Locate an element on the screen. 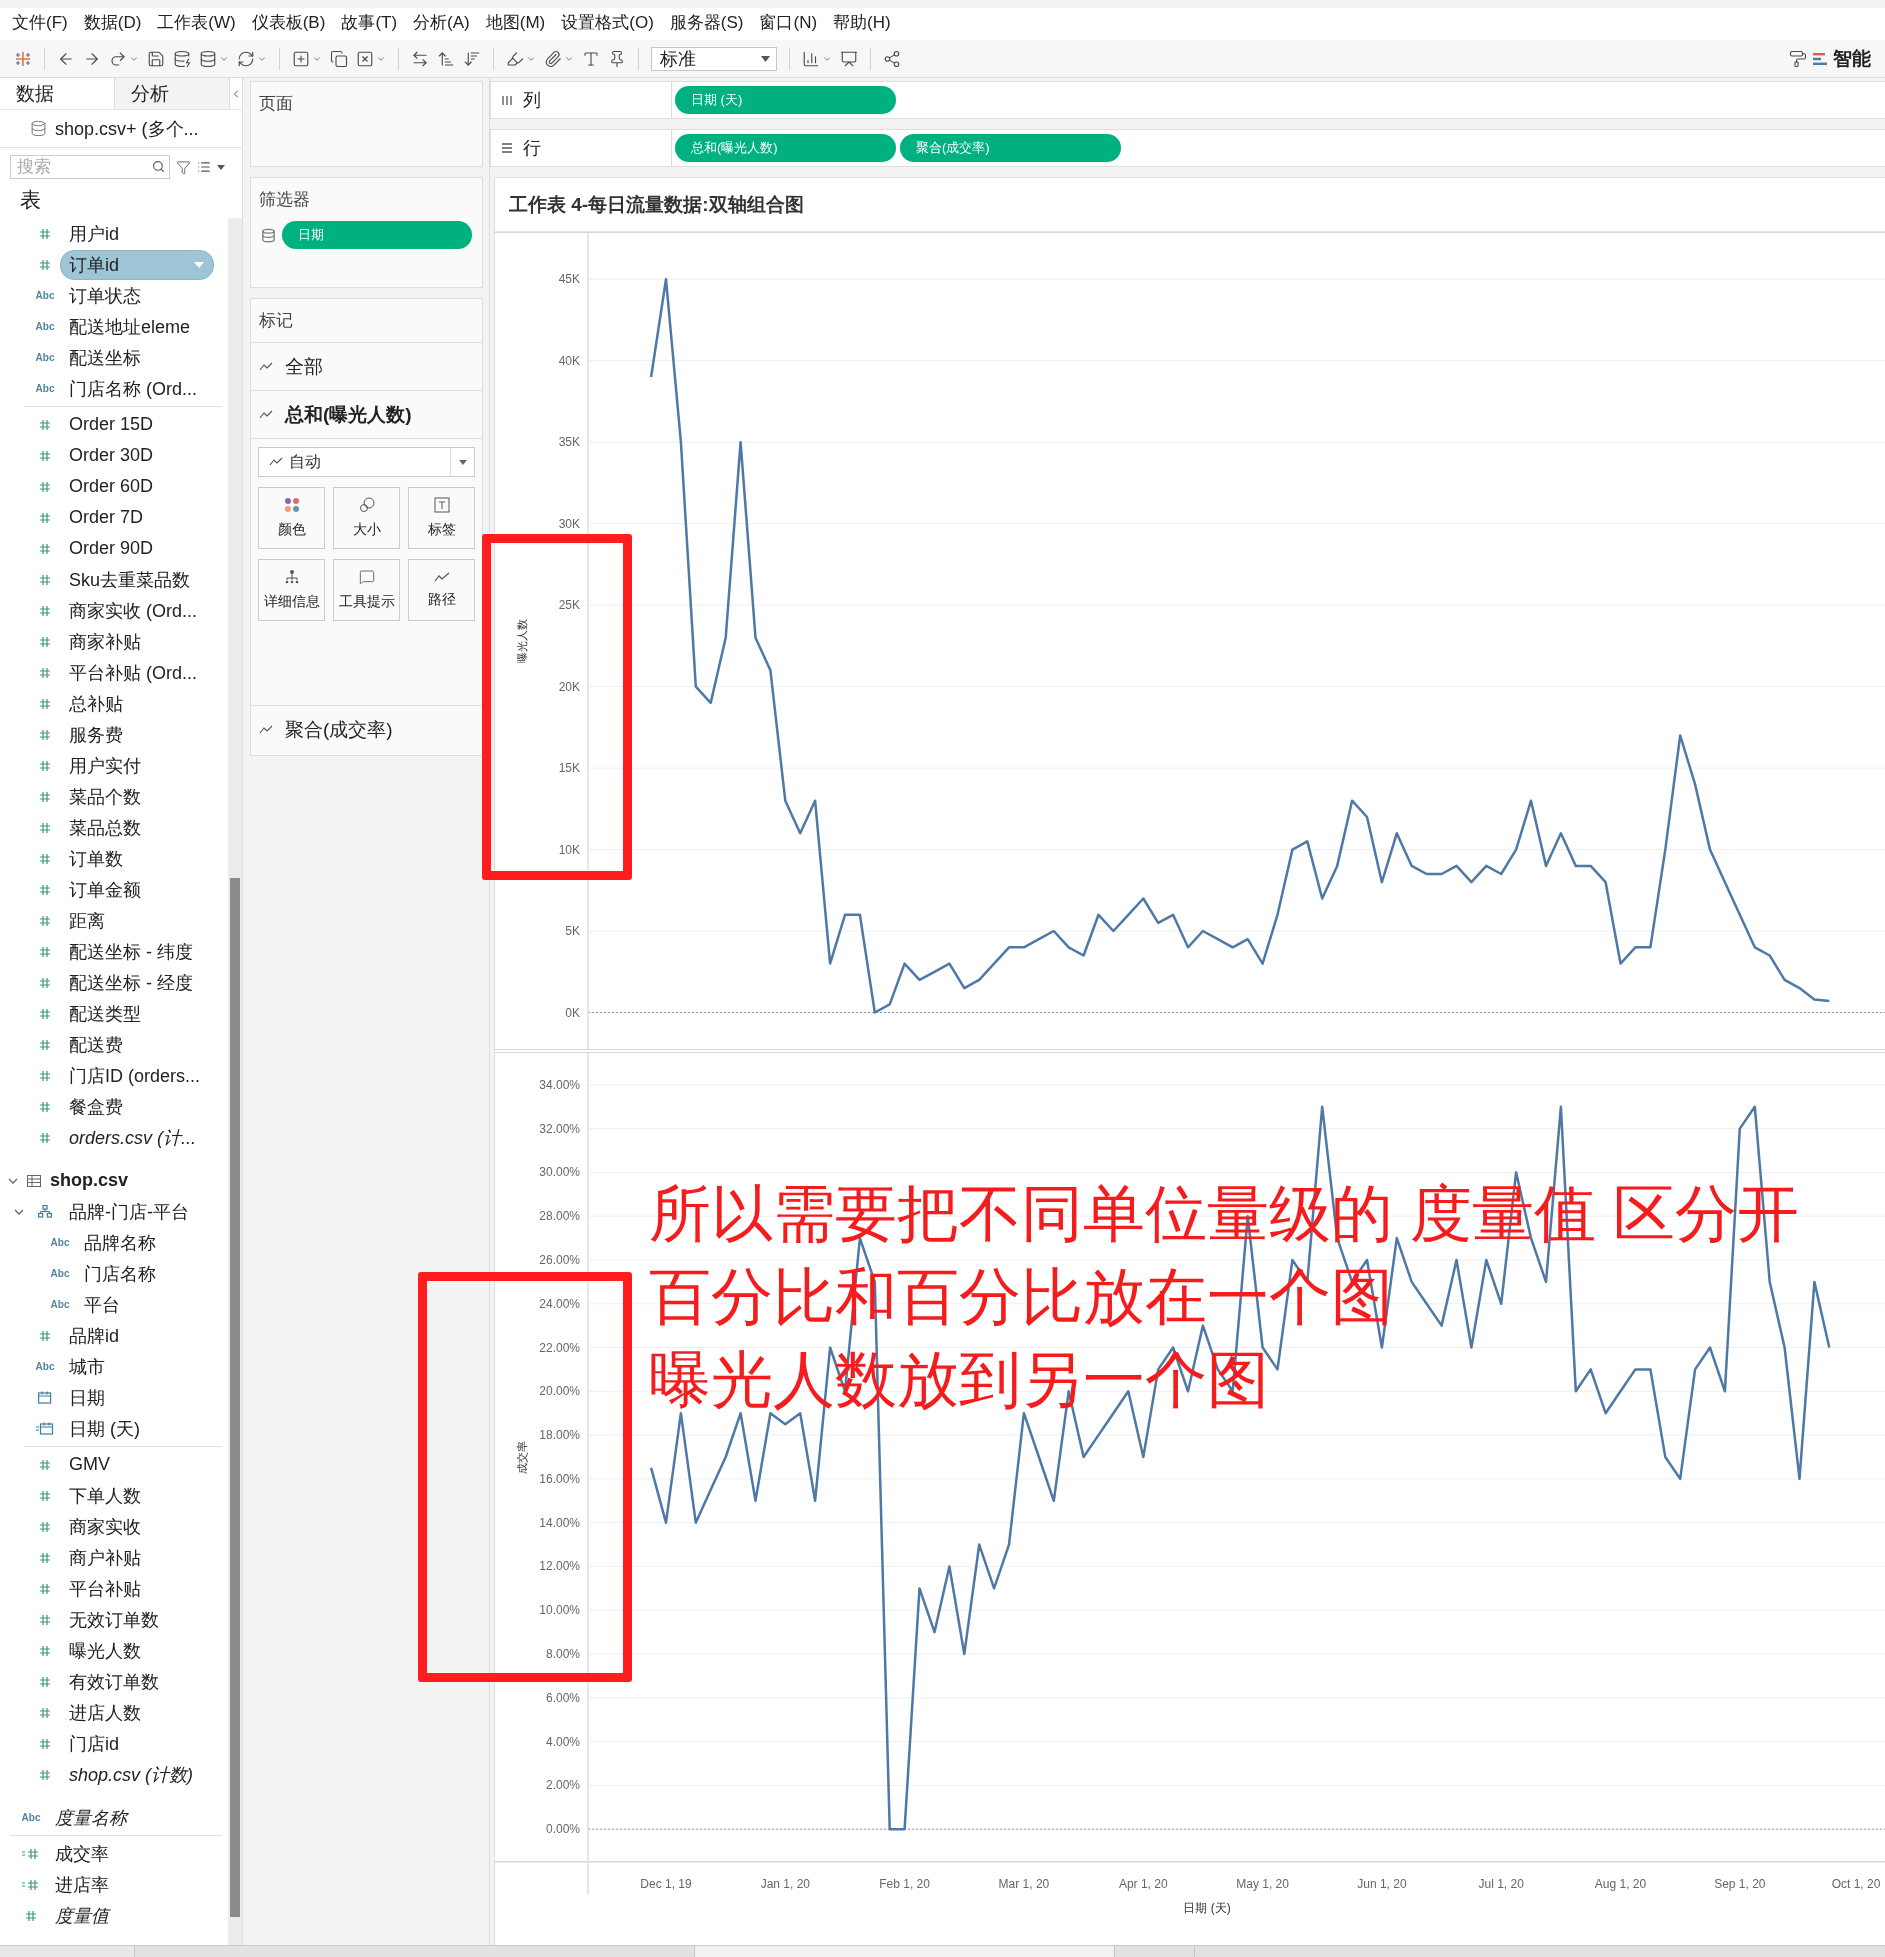  field-item: 度量值 is located at coordinates (82, 1915).